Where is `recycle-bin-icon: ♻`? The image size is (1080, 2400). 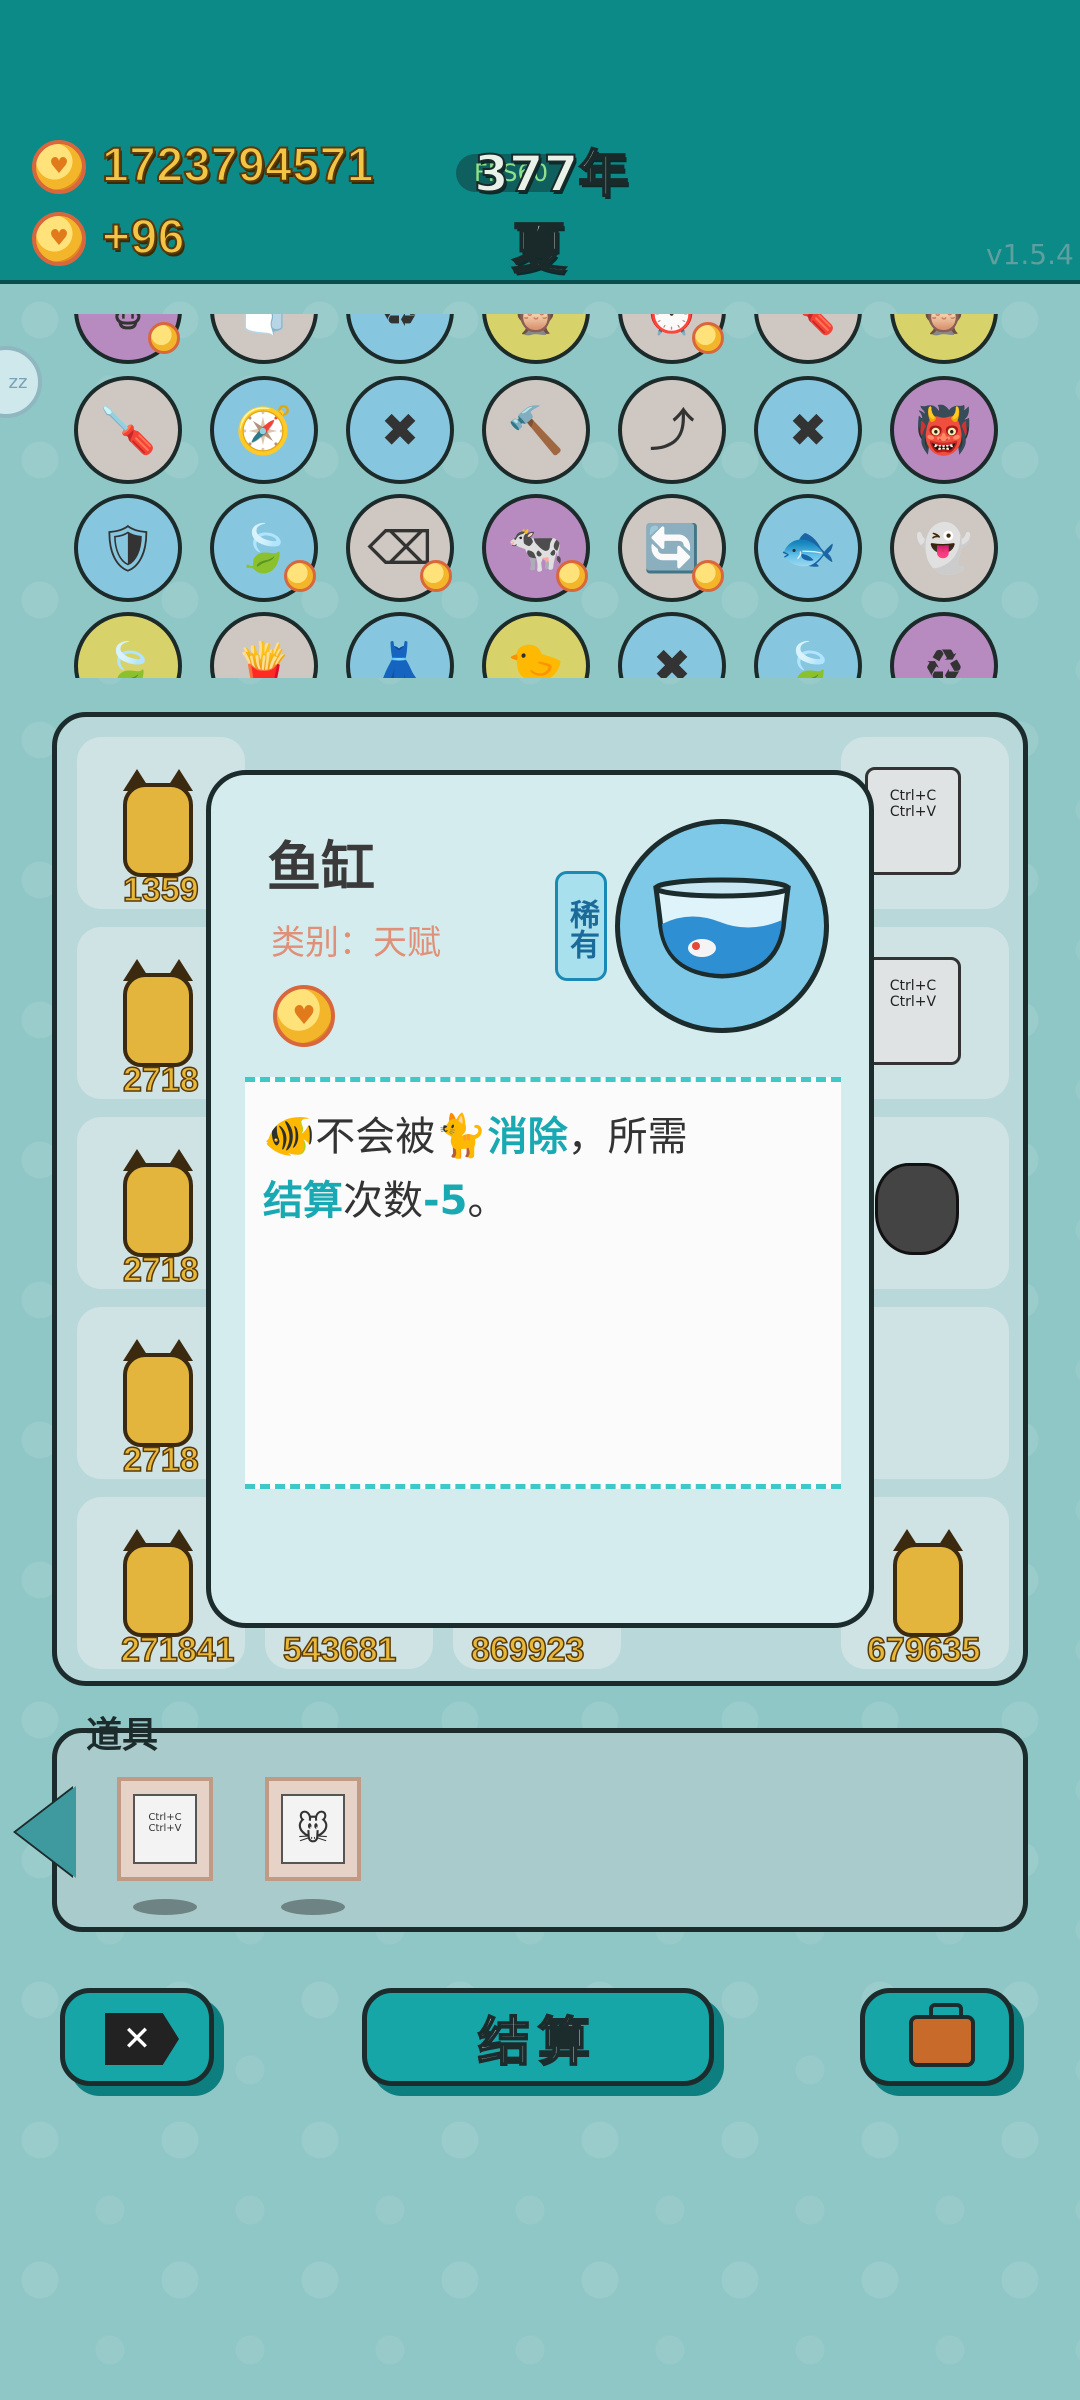 recycle-bin-icon: ♻ is located at coordinates (944, 645).